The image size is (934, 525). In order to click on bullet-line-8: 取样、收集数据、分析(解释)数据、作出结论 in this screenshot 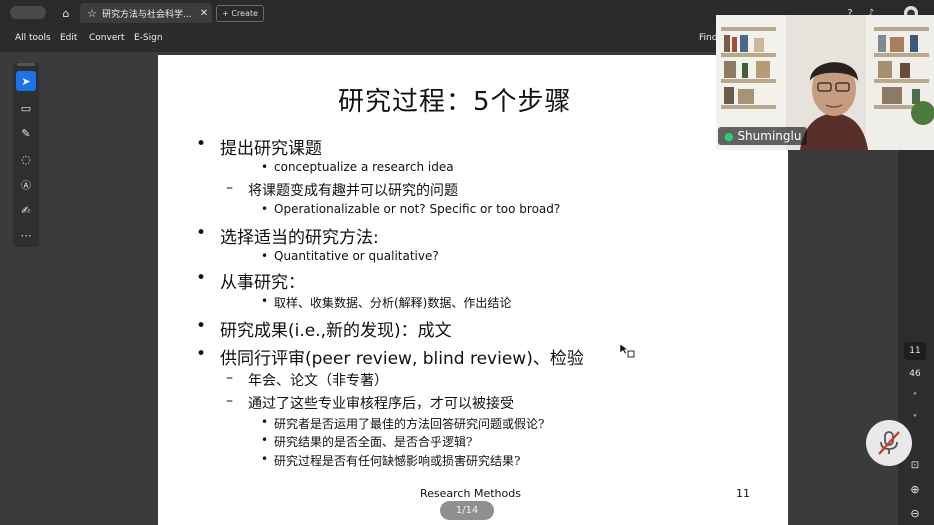, I will do `click(393, 303)`.